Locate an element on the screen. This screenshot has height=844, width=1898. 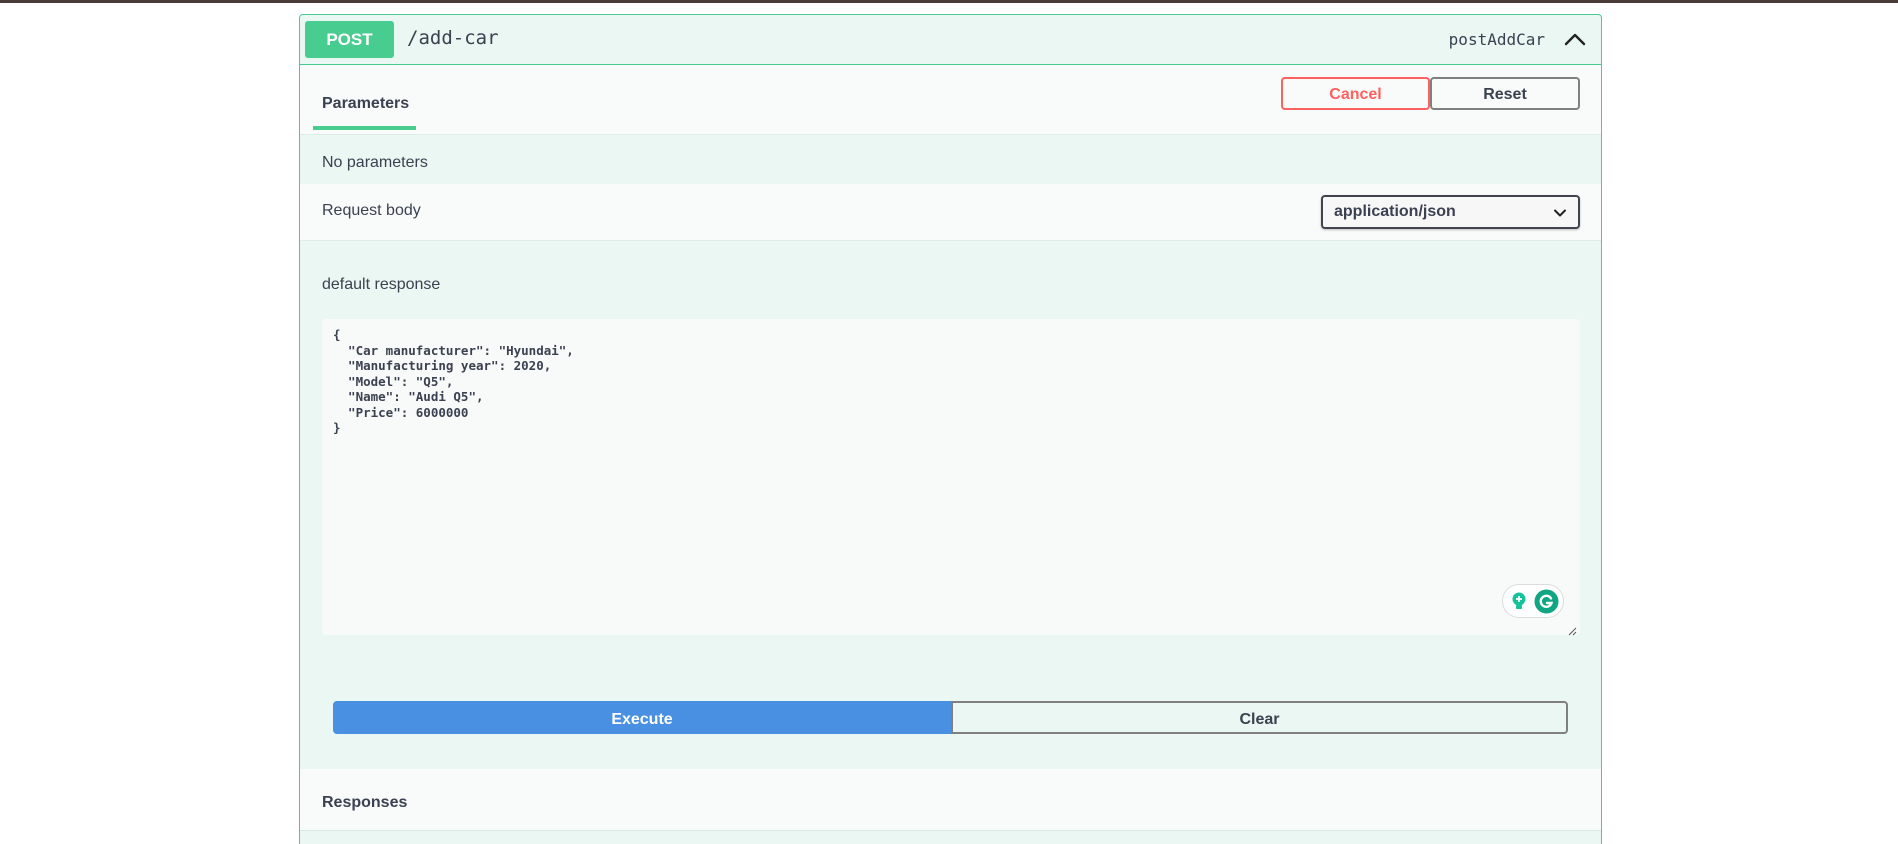
request-body-header: Request body application/json is located at coordinates (950, 212).